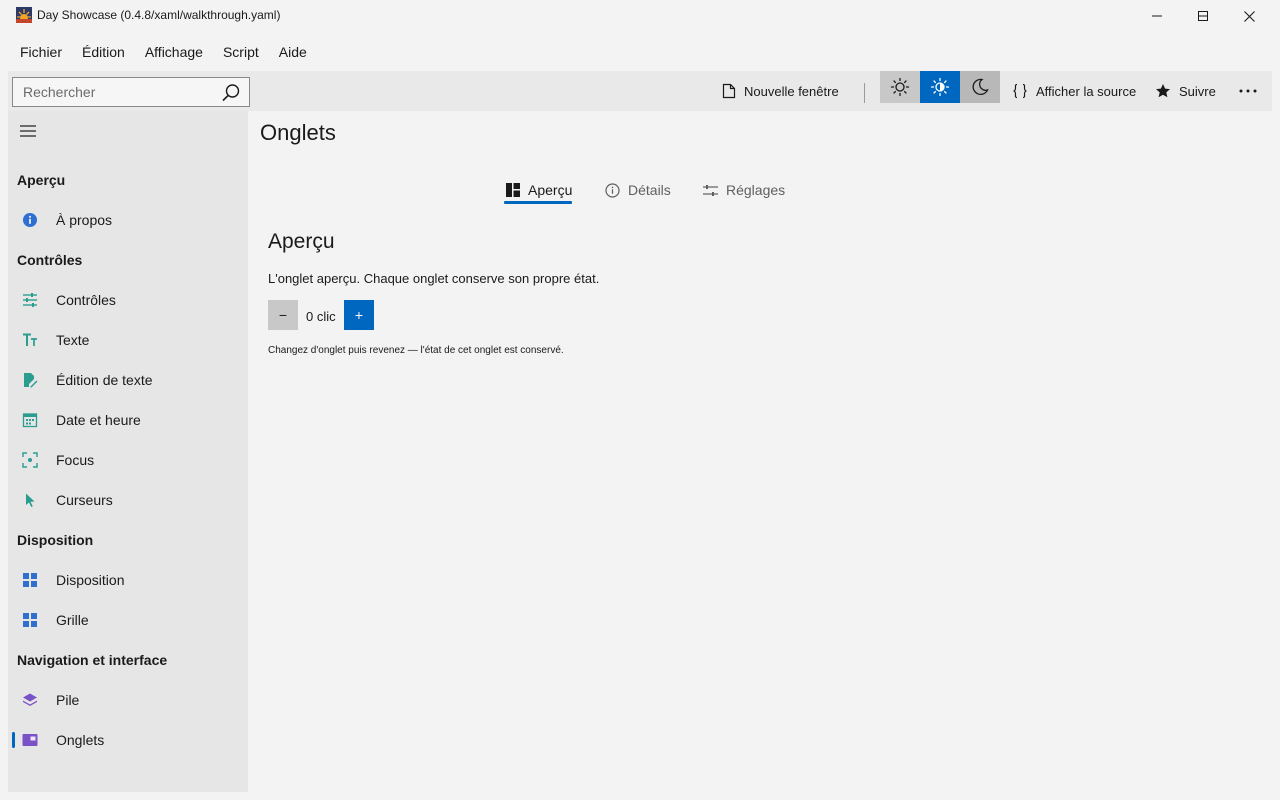 This screenshot has width=1280, height=800. I want to click on close-icon, so click(1249, 16).